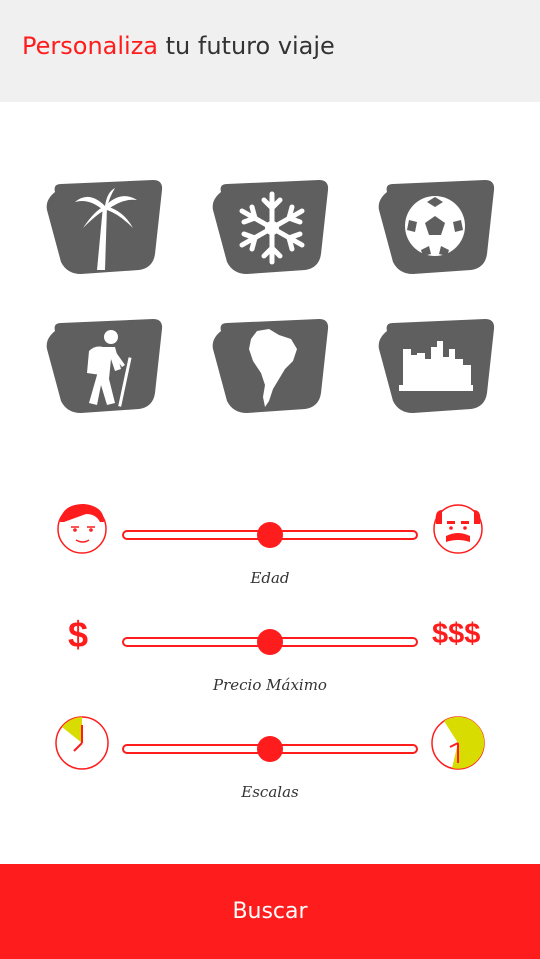 Image resolution: width=540 pixels, height=959 pixels. What do you see at coordinates (458, 743) in the screenshot?
I see `clock-many-icon` at bounding box center [458, 743].